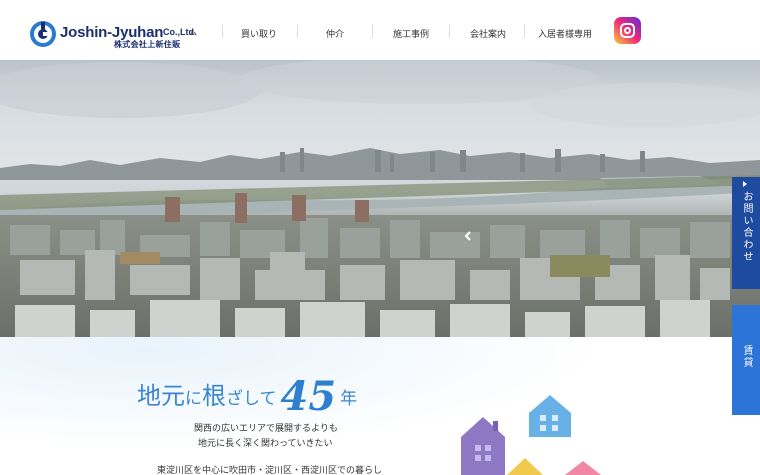  I want to click on catch-year: 年, so click(349, 399).